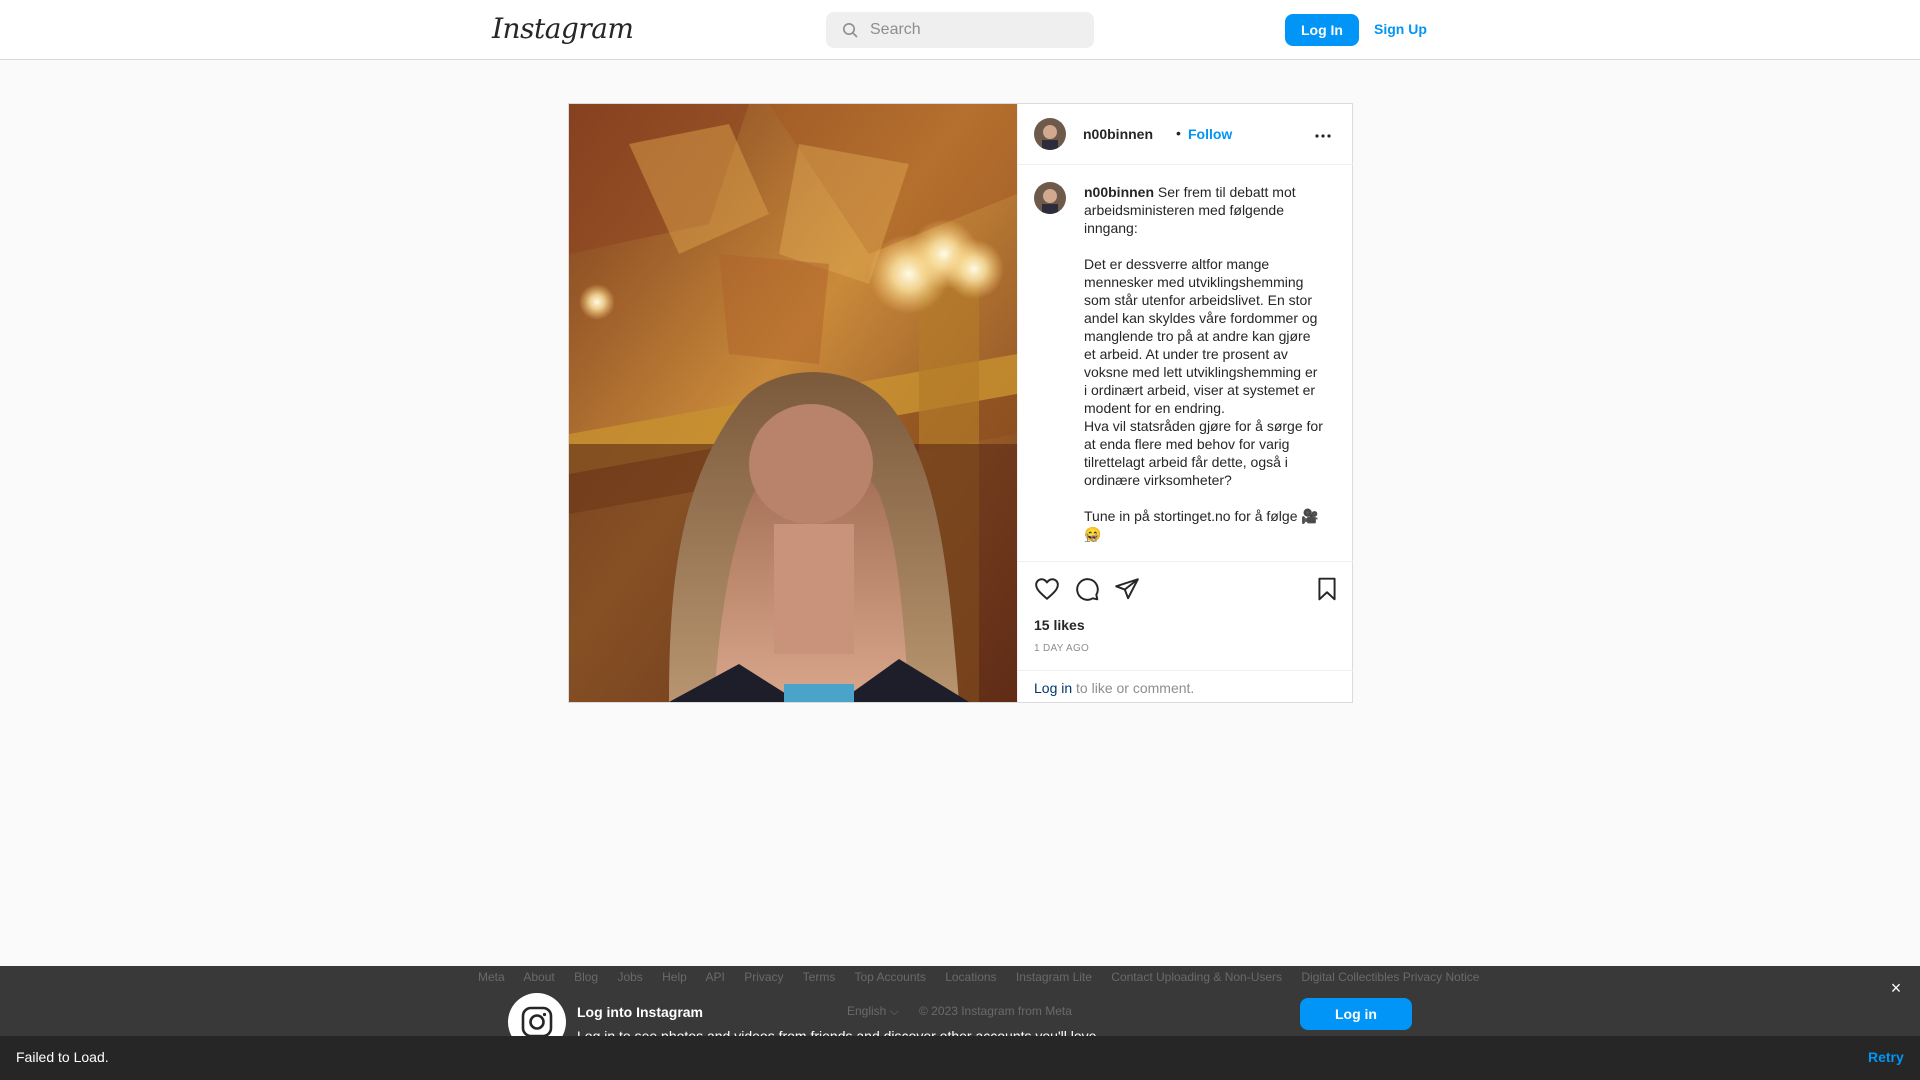 This screenshot has height=1080, width=1920. What do you see at coordinates (850, 30) in the screenshot?
I see `search-icon` at bounding box center [850, 30].